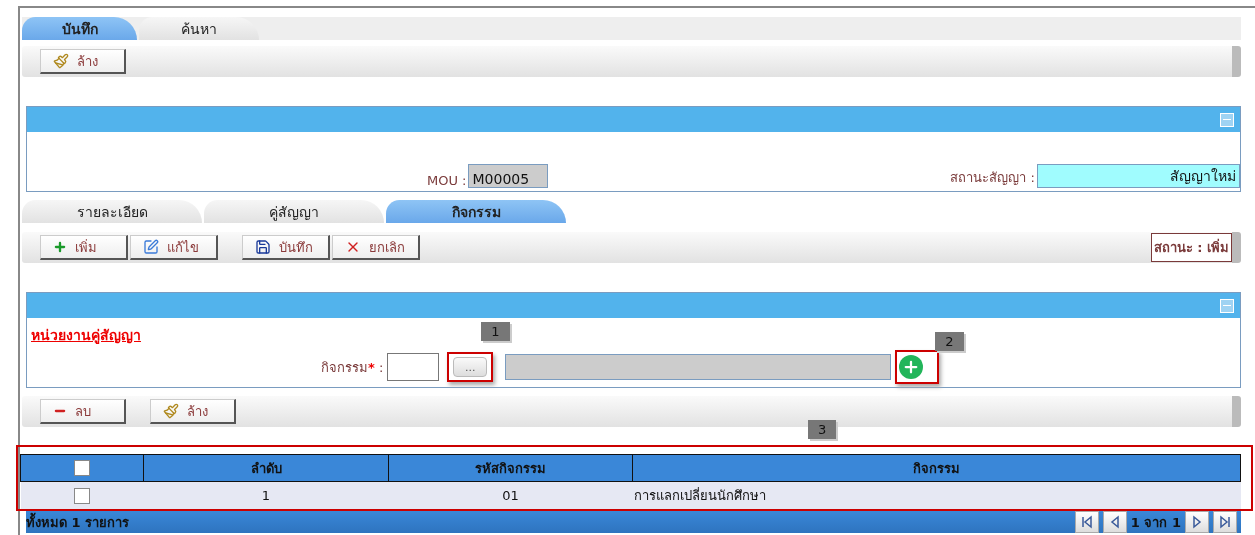  I want to click on contract-status-field: สัญญาใหม่, so click(1138, 176).